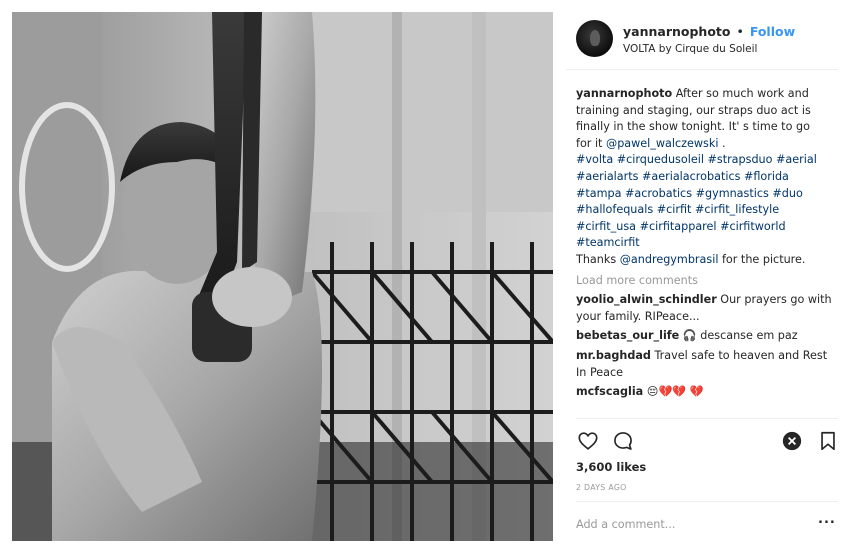 The image size is (845, 559). What do you see at coordinates (598, 259) in the screenshot?
I see `caption-thanks-prefix: Thanks` at bounding box center [598, 259].